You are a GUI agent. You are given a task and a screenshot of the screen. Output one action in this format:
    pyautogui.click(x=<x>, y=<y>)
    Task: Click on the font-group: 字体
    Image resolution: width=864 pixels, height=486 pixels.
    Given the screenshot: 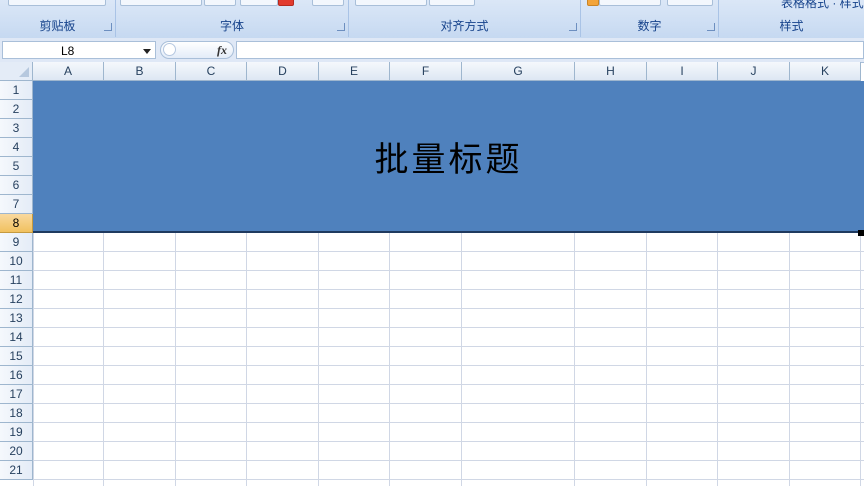 What is the action you would take?
    pyautogui.click(x=232, y=18)
    